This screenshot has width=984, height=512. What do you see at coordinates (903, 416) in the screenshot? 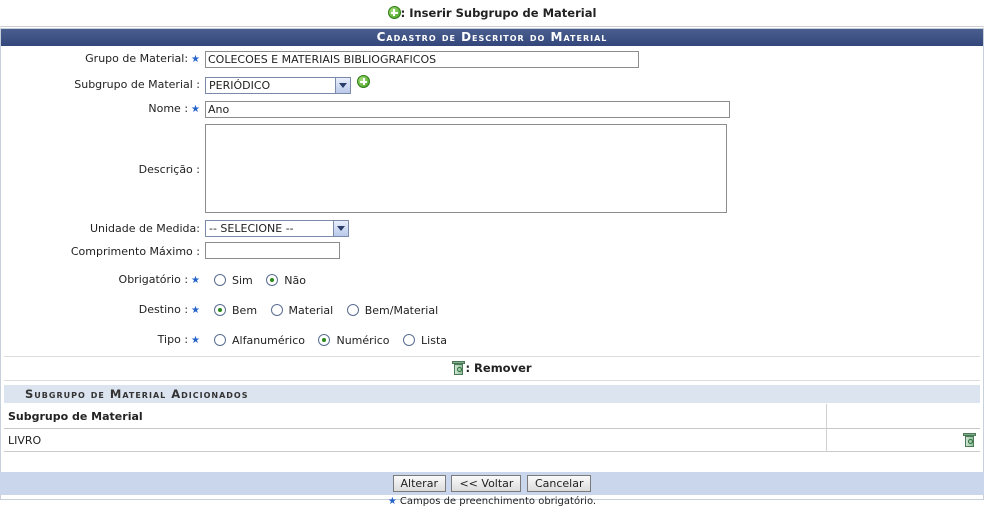
I see `column-header-actions` at bounding box center [903, 416].